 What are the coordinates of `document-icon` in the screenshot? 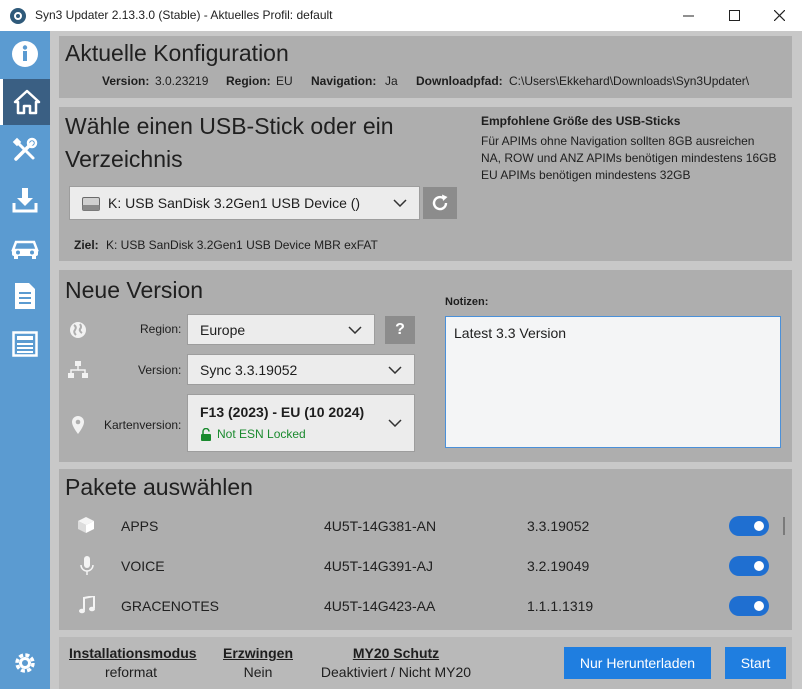 It's located at (25, 296).